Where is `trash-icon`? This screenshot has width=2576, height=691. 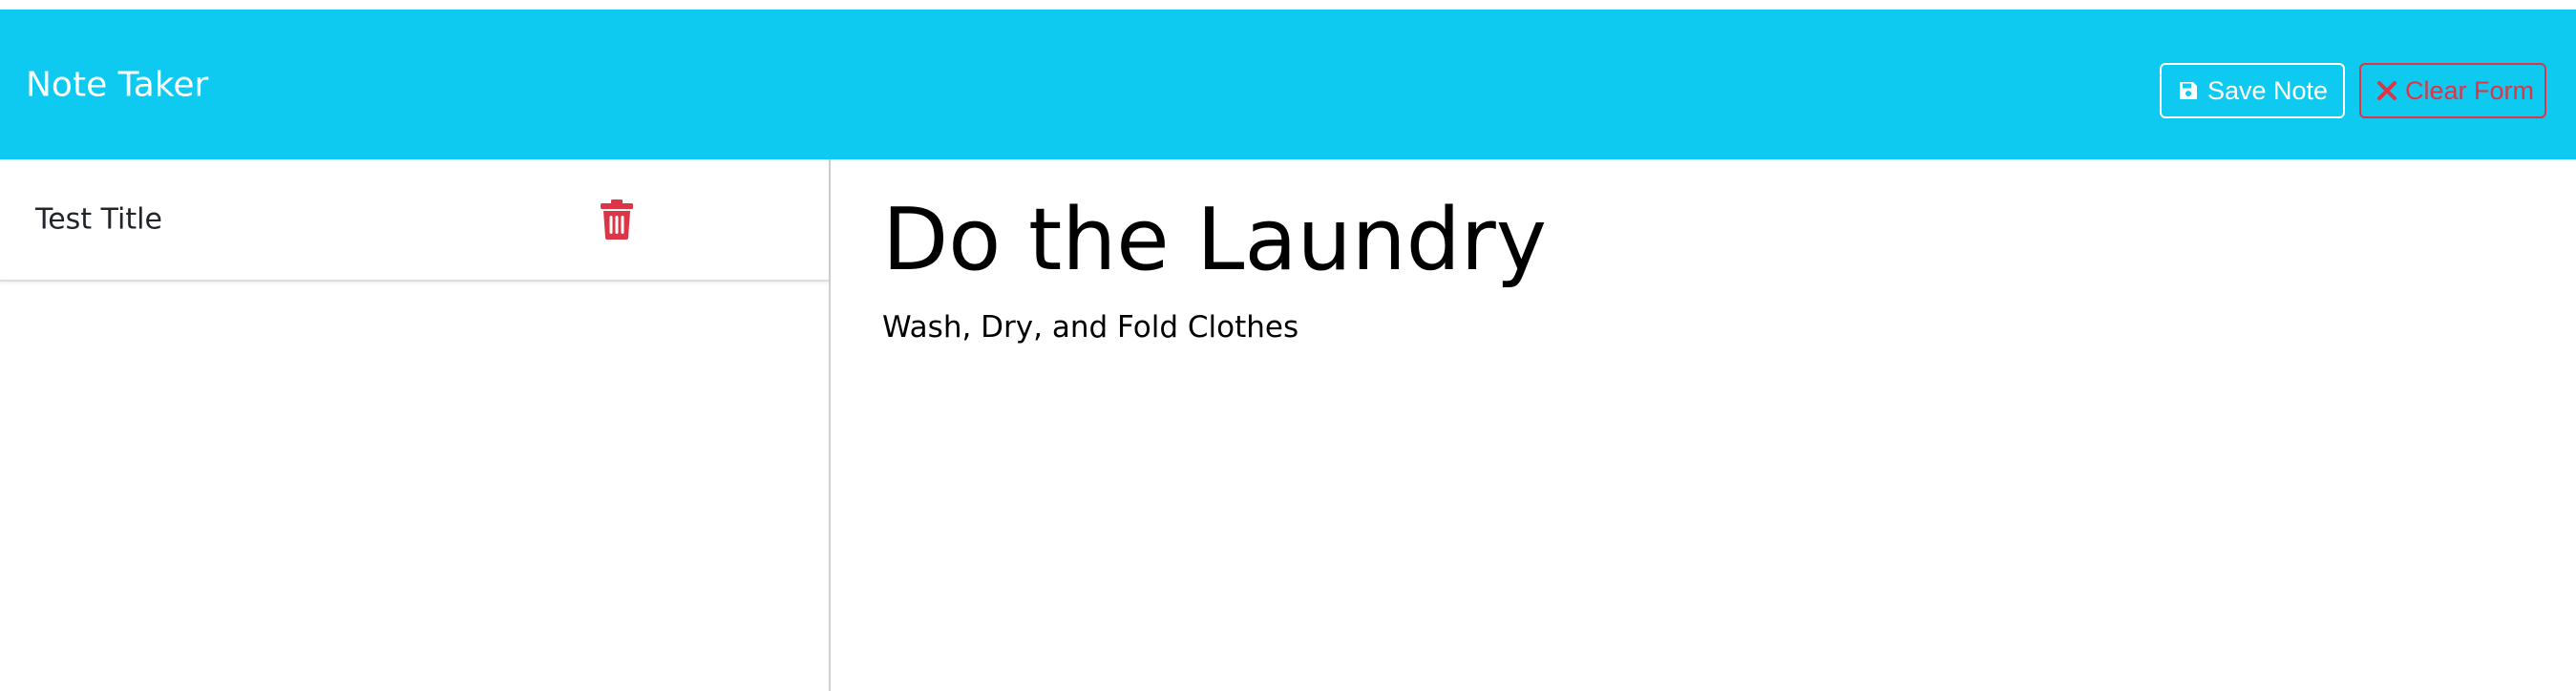
trash-icon is located at coordinates (617, 219).